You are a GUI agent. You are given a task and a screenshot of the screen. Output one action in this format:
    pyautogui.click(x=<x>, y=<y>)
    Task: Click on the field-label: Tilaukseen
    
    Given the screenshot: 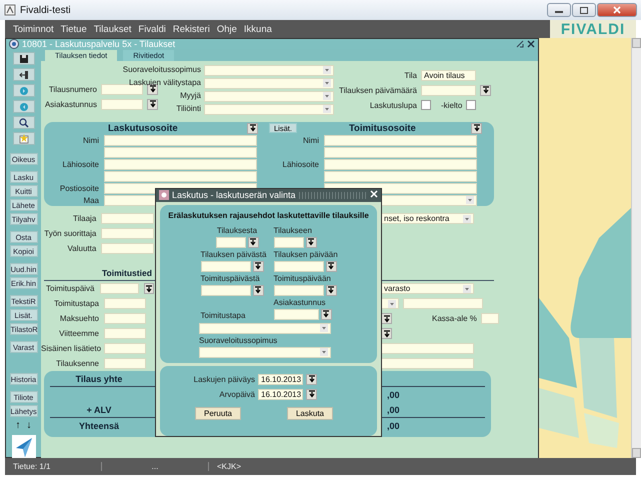 What is the action you would take?
    pyautogui.click(x=293, y=230)
    